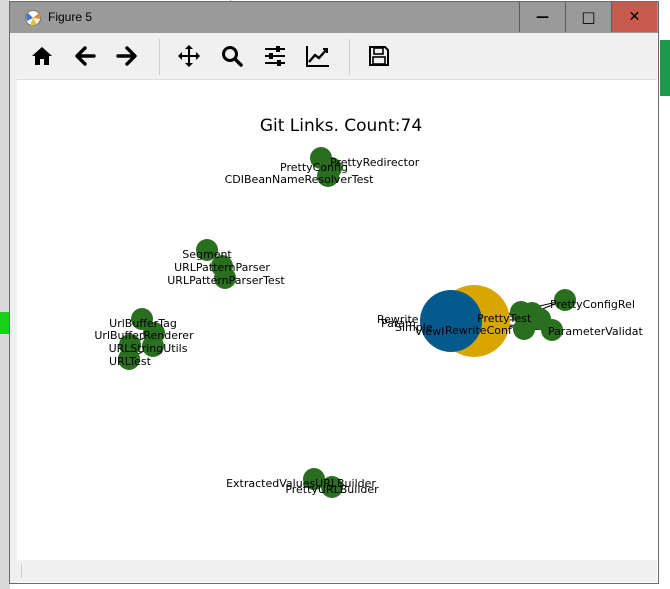  I want to click on arrow-right-icon, so click(126, 56).